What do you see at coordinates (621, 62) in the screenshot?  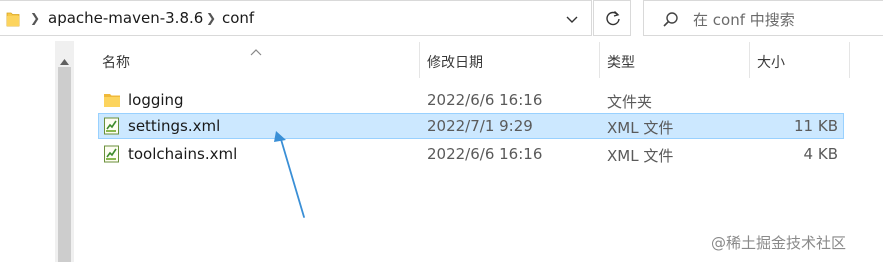 I see `column-header-type: 类型` at bounding box center [621, 62].